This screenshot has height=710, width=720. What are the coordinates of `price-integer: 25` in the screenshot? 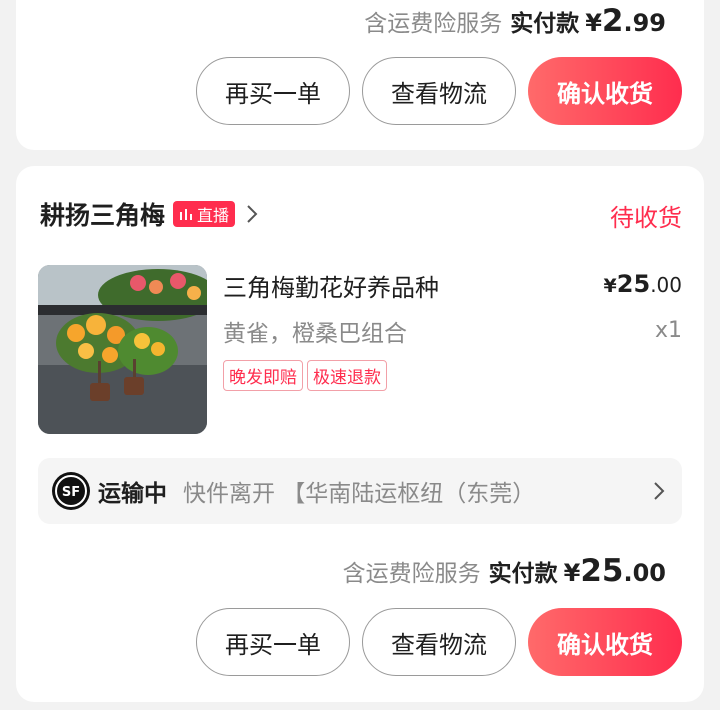 It's located at (633, 284).